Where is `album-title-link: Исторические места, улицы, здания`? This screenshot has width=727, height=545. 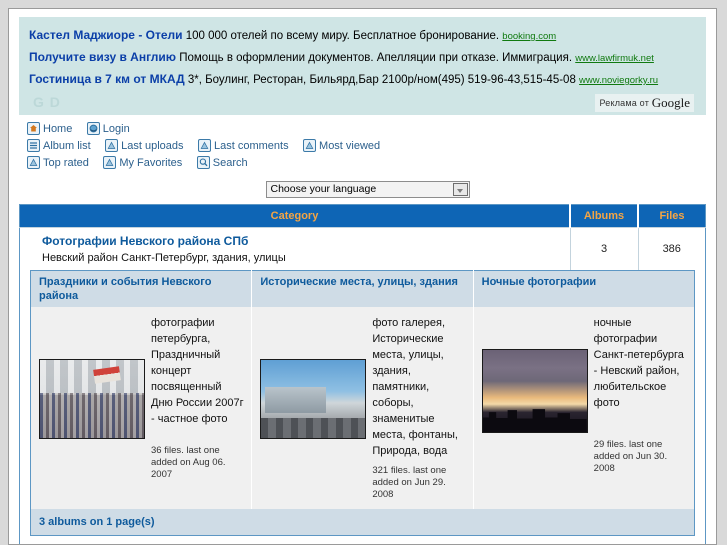
album-title-link: Исторические места, улицы, здания is located at coordinates (362, 289).